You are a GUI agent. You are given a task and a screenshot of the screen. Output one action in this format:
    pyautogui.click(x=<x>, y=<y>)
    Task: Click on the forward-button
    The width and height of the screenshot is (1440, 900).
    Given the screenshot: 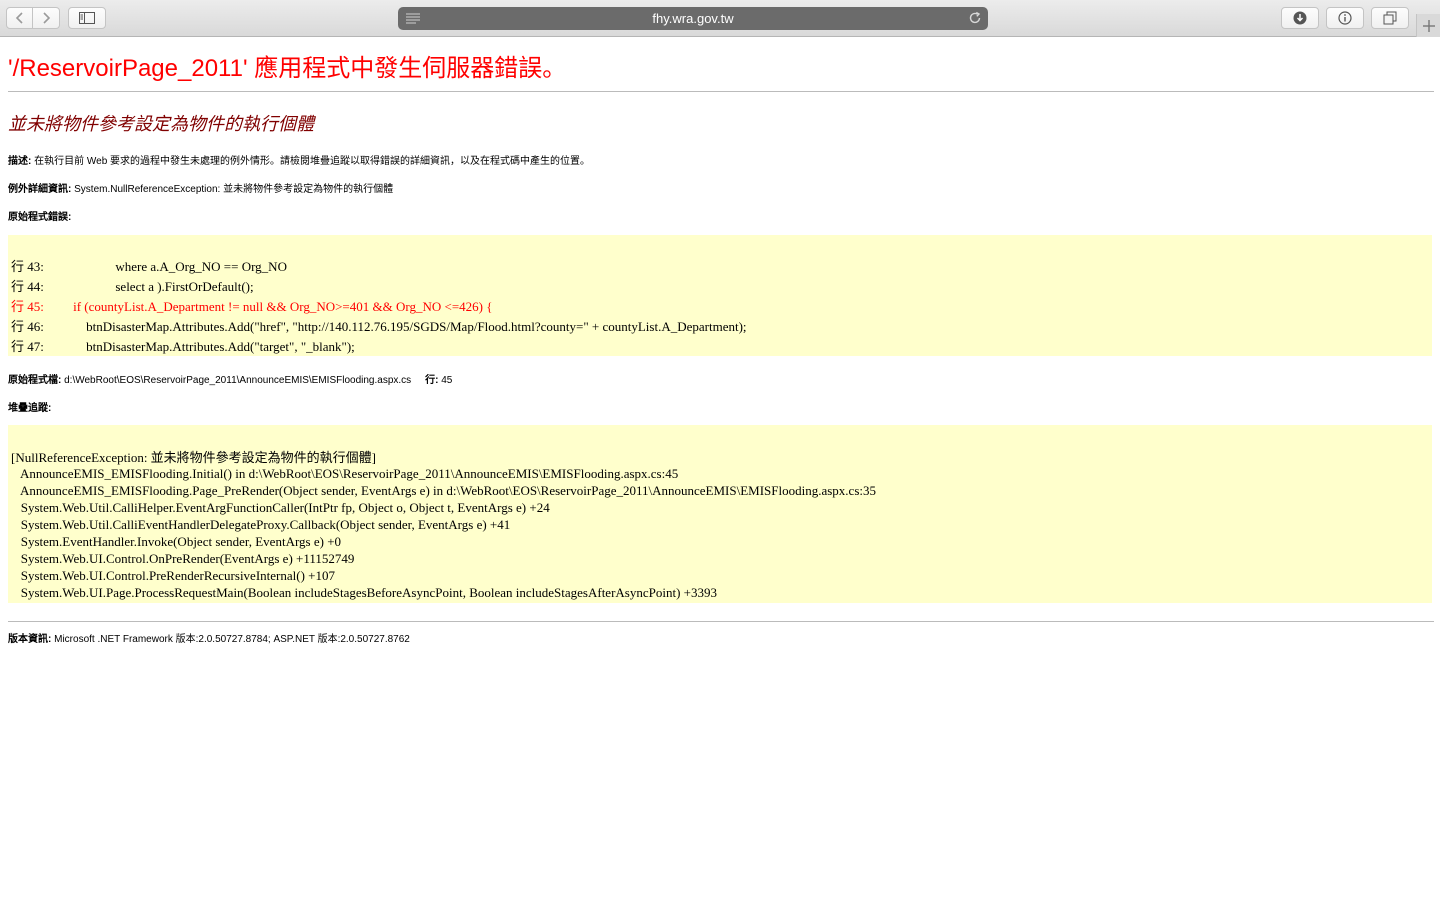 What is the action you would take?
    pyautogui.click(x=46, y=18)
    